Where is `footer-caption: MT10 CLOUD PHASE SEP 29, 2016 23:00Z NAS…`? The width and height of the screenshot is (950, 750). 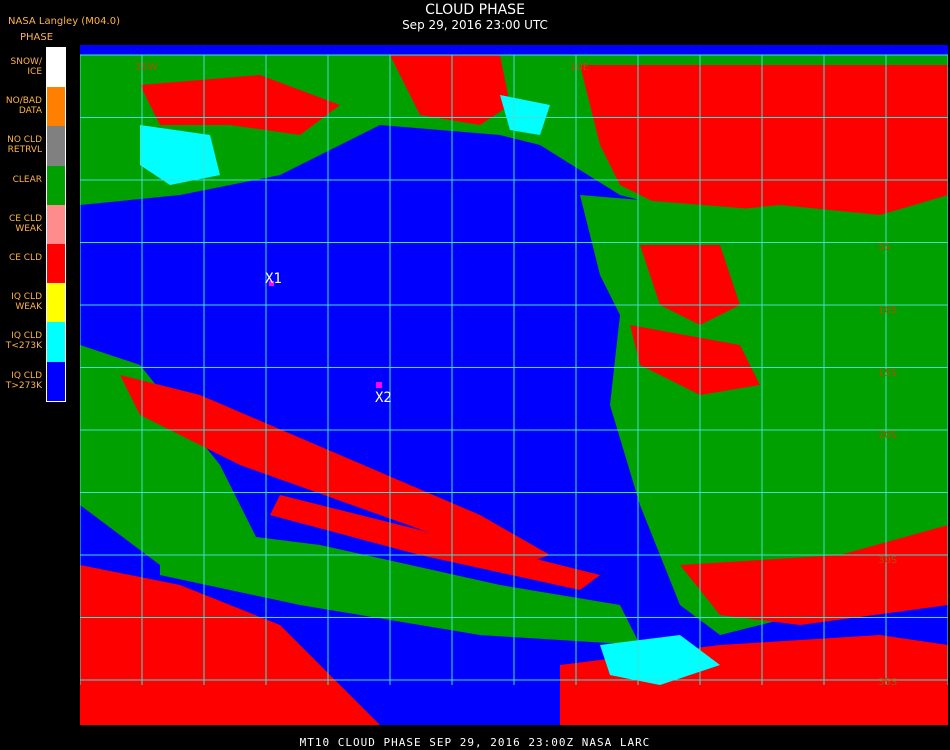 footer-caption: MT10 CLOUD PHASE SEP 29, 2016 23:00Z NAS… is located at coordinates (475, 742).